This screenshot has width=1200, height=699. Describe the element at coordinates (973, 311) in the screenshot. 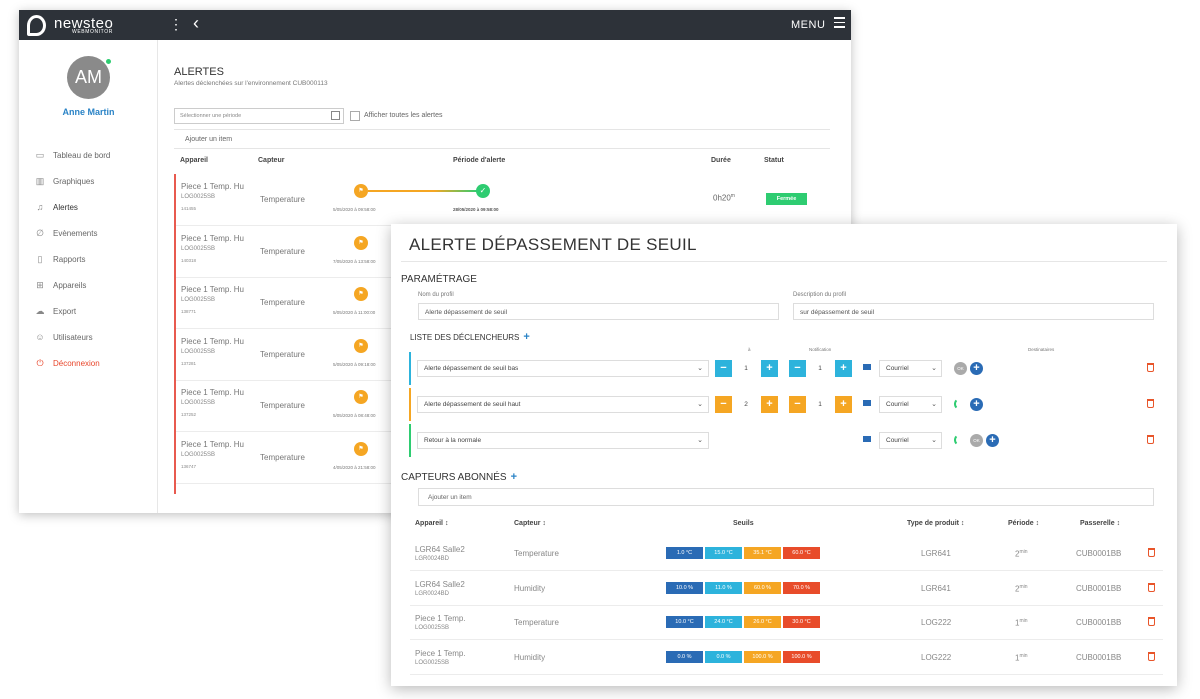

I see `profile-desc-input: sur dépassement de seuil` at that location.